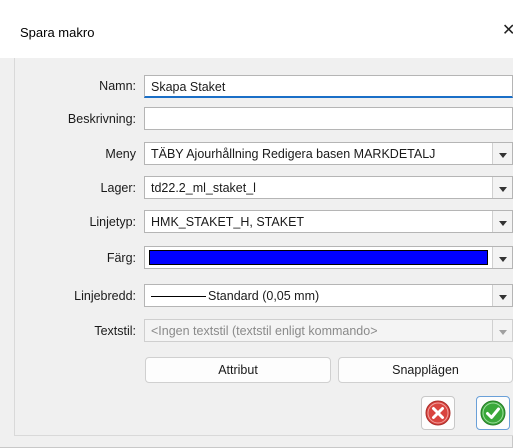 The height and width of the screenshot is (448, 513). What do you see at coordinates (228, 222) in the screenshot?
I see `linetype-select-value: HMK_STAKET_H, STAKET` at bounding box center [228, 222].